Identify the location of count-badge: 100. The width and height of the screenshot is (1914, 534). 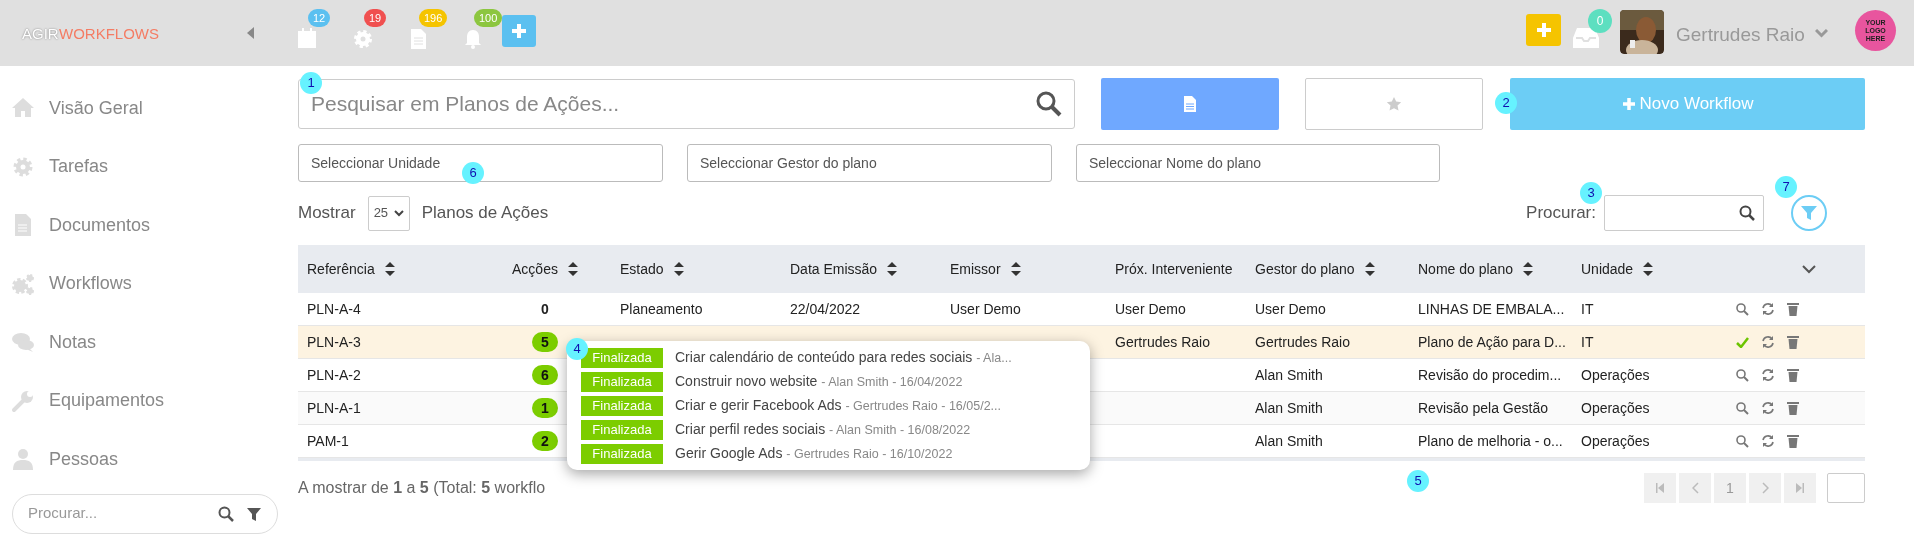
(488, 18).